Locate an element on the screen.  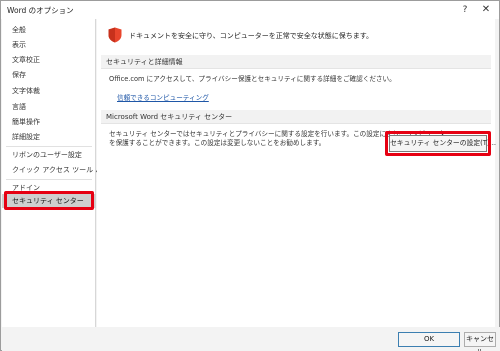
sidebar-item-advanced: 詳細設定 is located at coordinates (49, 137).